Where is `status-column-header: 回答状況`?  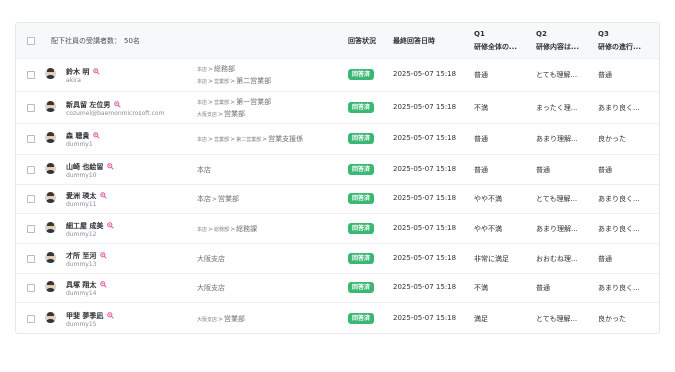 status-column-header: 回答状況 is located at coordinates (362, 40).